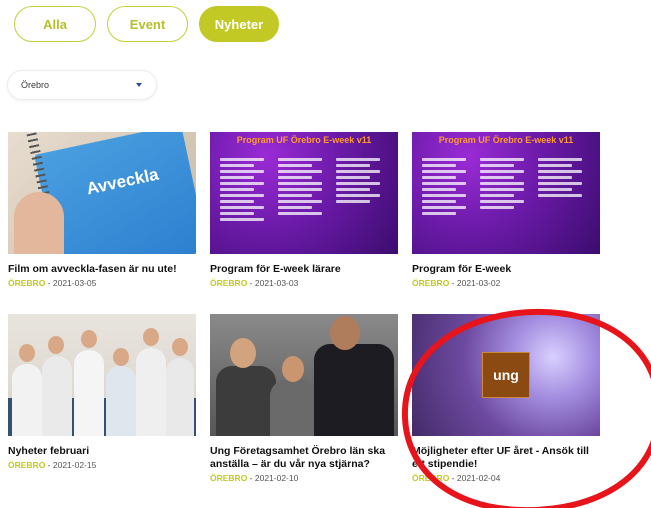  Describe the element at coordinates (475, 478) in the screenshot. I see `article-date: - 2021-02-04` at that location.